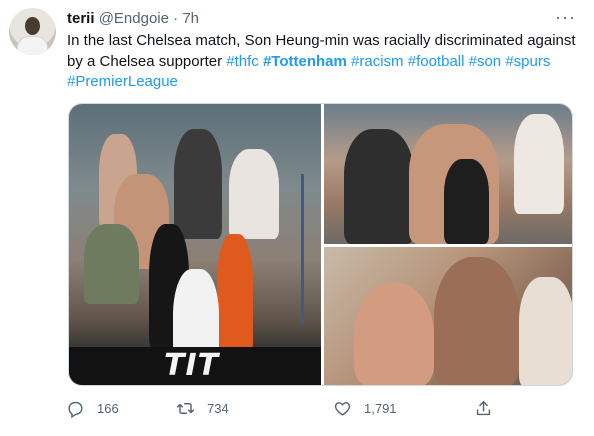 The image size is (594, 436). Describe the element at coordinates (218, 408) in the screenshot. I see `retweet-count: 734` at that location.